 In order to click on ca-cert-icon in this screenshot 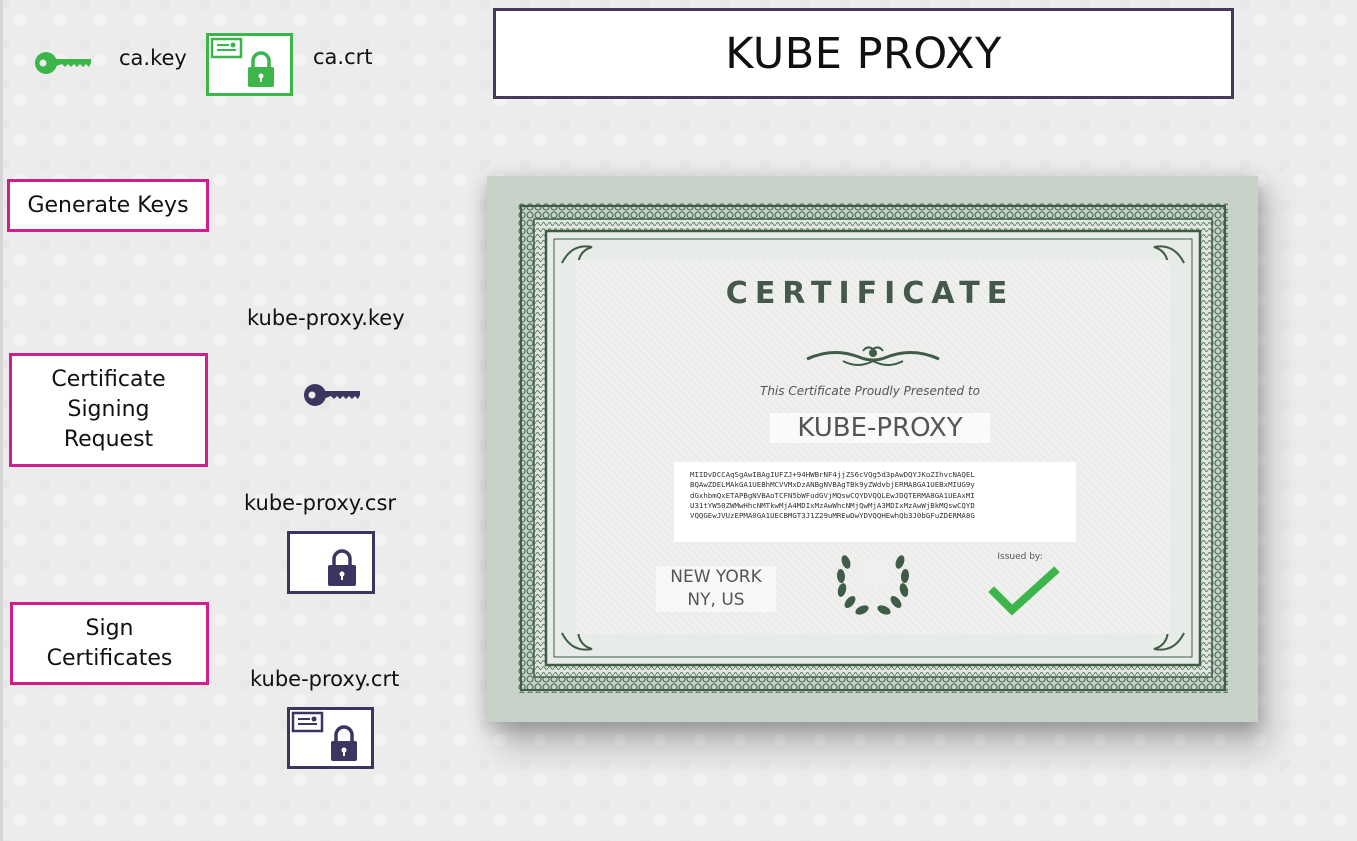, I will do `click(249, 64)`.